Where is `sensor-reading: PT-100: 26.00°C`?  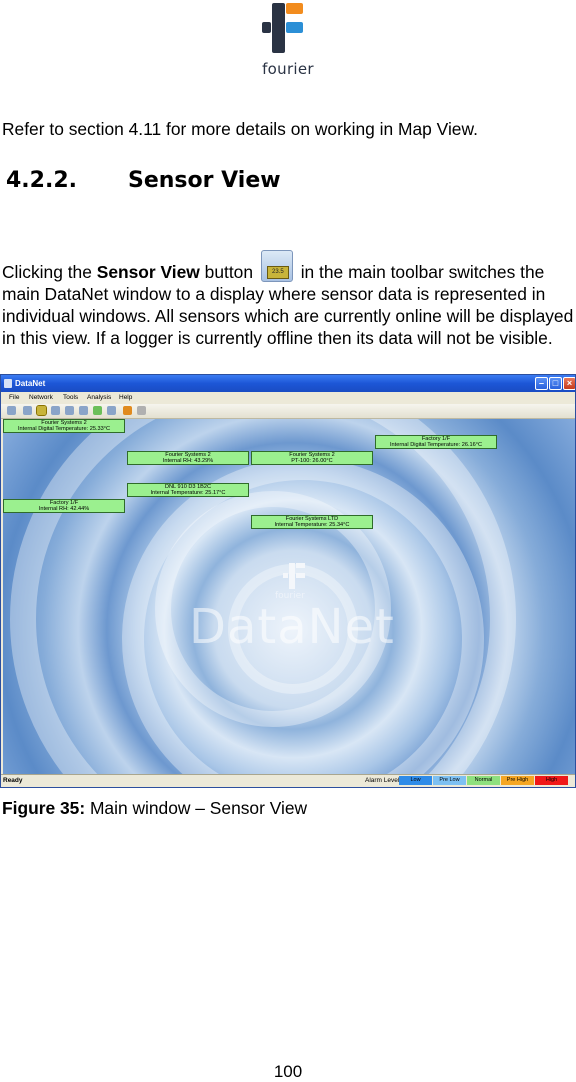 sensor-reading: PT-100: 26.00°C is located at coordinates (312, 461).